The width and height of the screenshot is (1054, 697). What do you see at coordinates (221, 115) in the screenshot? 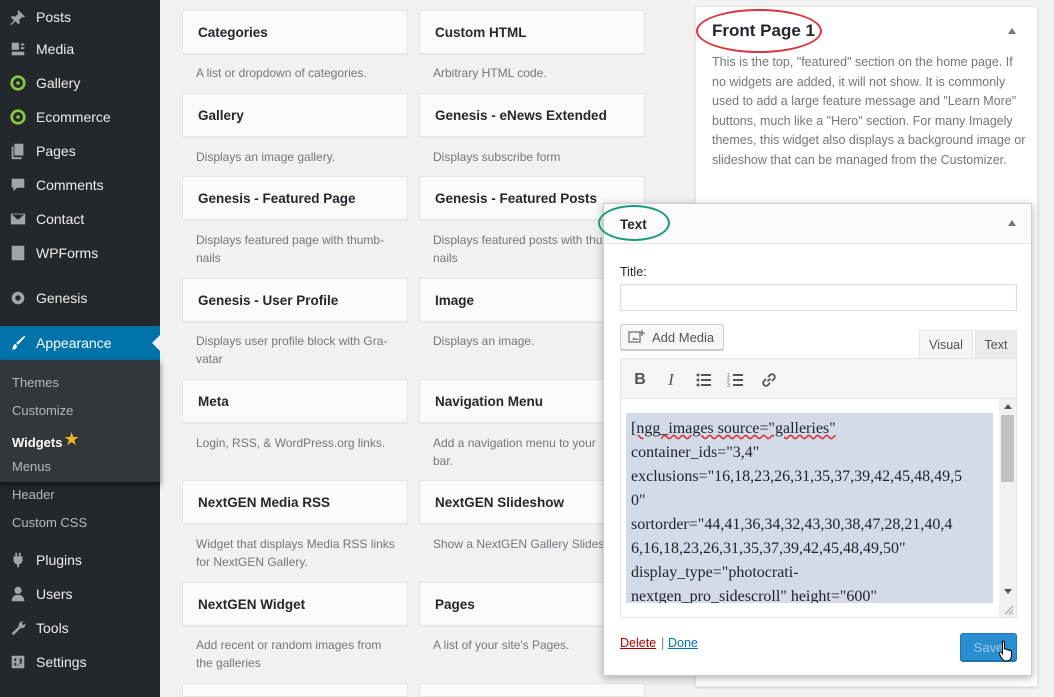
I see `widget-title: Gallery` at bounding box center [221, 115].